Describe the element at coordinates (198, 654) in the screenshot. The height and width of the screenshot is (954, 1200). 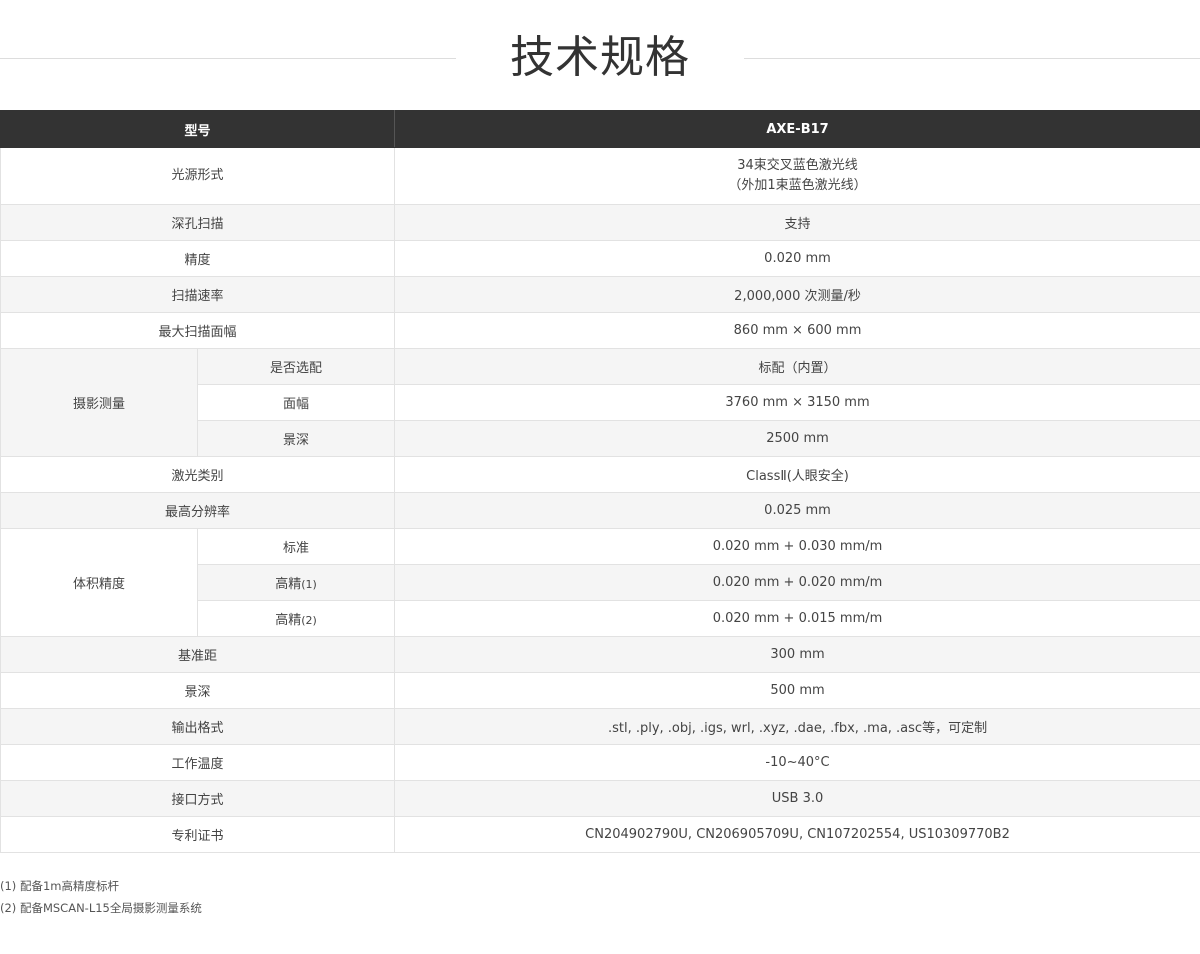
I see `row-label: 基准距` at that location.